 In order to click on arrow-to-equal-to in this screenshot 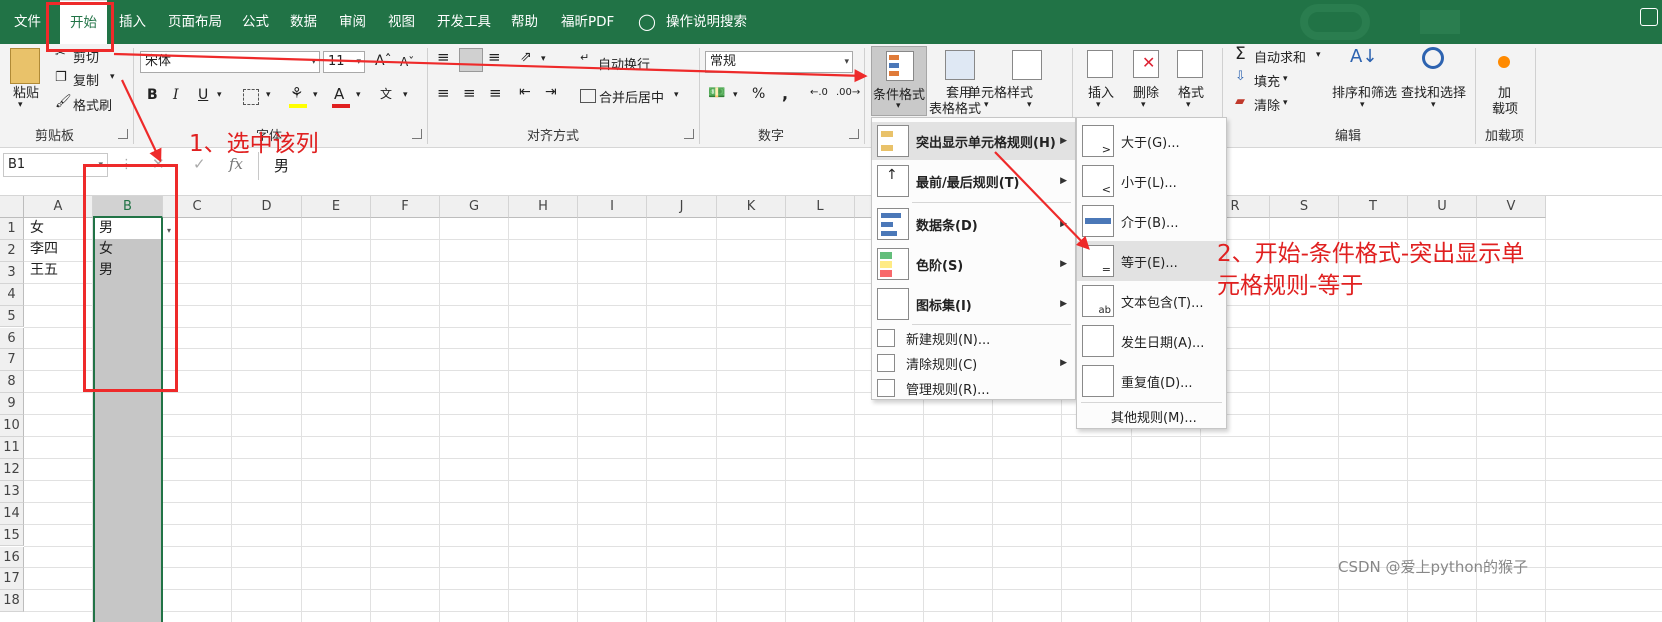, I will do `click(1042, 200)`.